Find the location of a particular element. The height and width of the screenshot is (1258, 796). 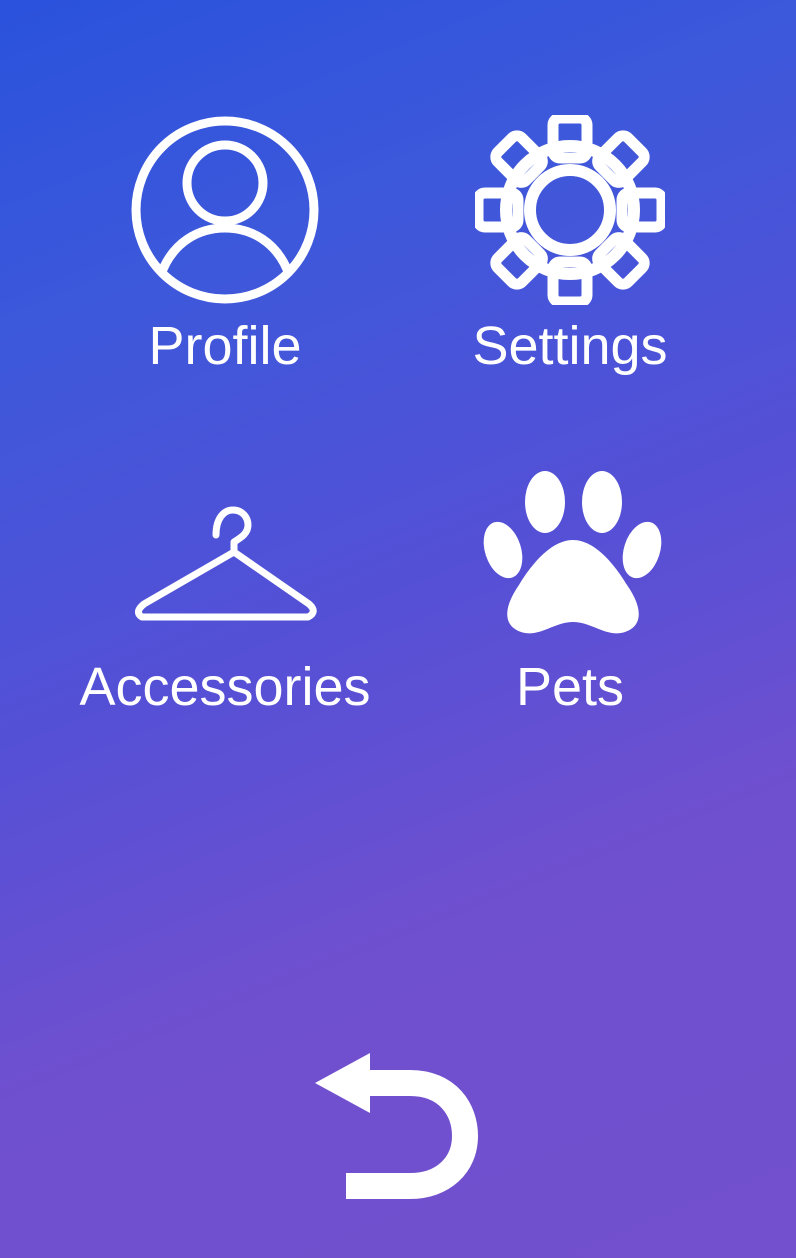

menu-item-settings: Settings is located at coordinates (570, 250).